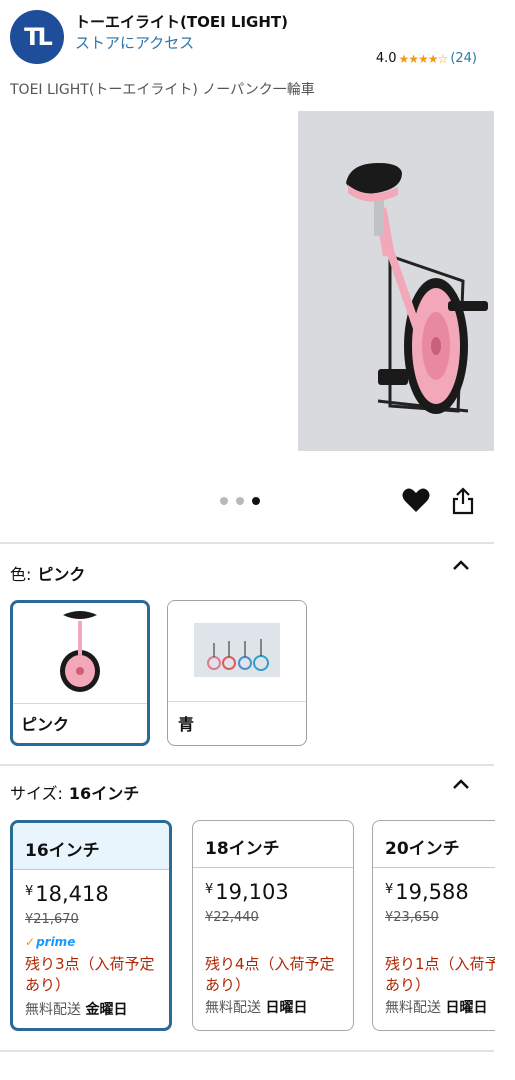 This screenshot has width=515, height=1080. I want to click on product-image, so click(396, 281).